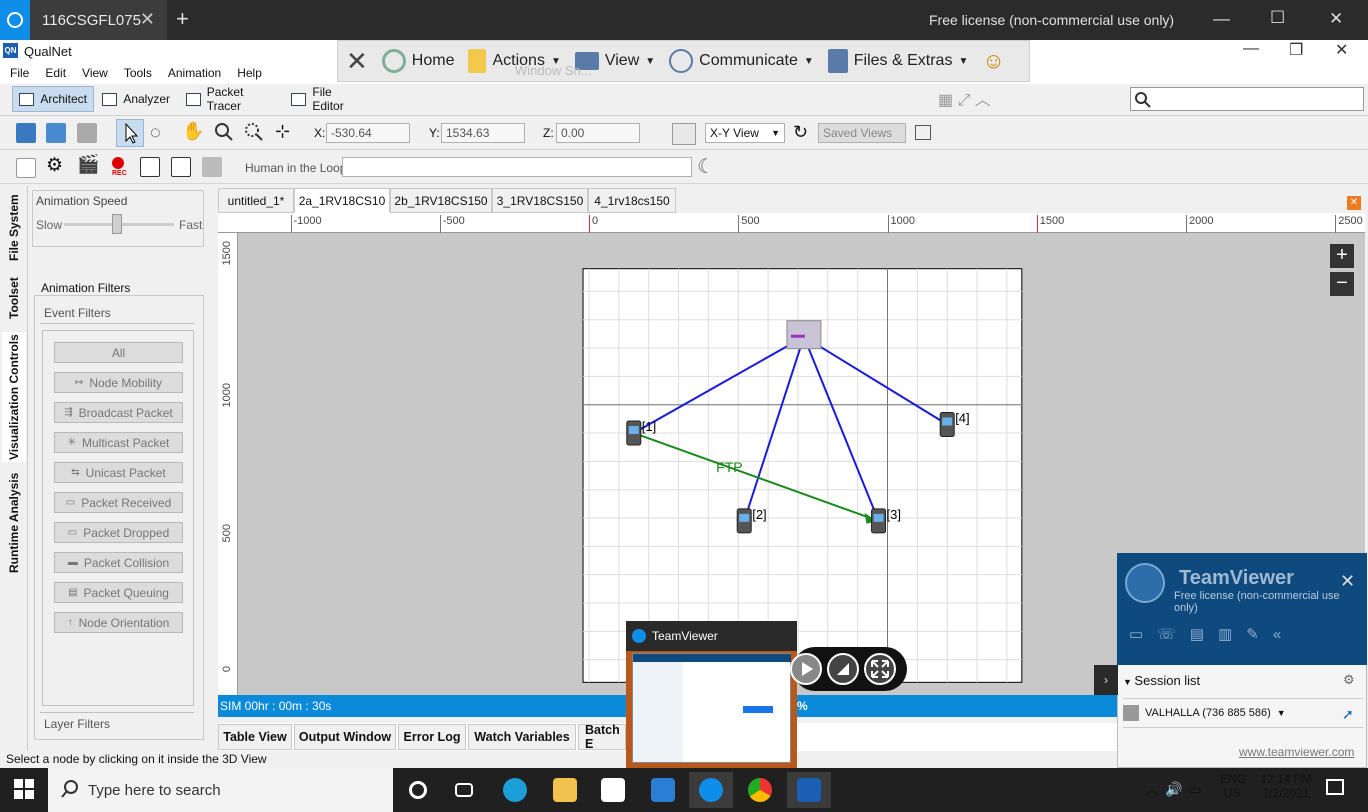 This screenshot has width=1368, height=812. Describe the element at coordinates (118, 472) in the screenshot. I see `filter-unicast-packet: ⇆ Unicast Packet` at that location.